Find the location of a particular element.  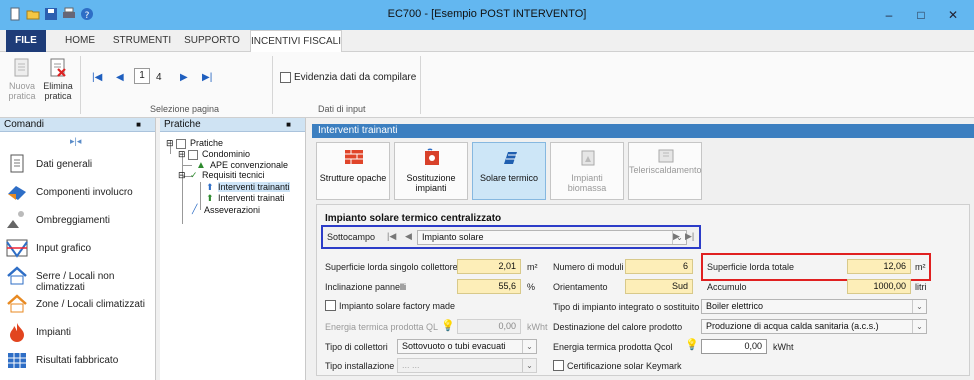

cmd-label: Impianti is located at coordinates (54, 332).